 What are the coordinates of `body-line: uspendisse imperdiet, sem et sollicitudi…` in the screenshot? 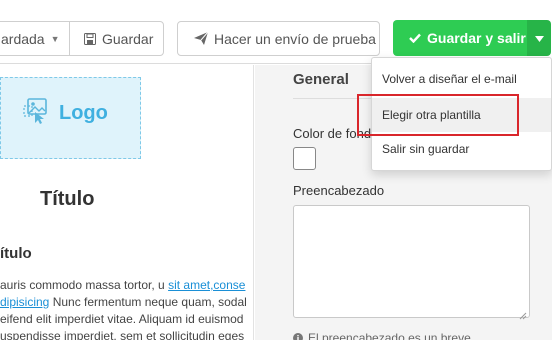 It's located at (122, 334).